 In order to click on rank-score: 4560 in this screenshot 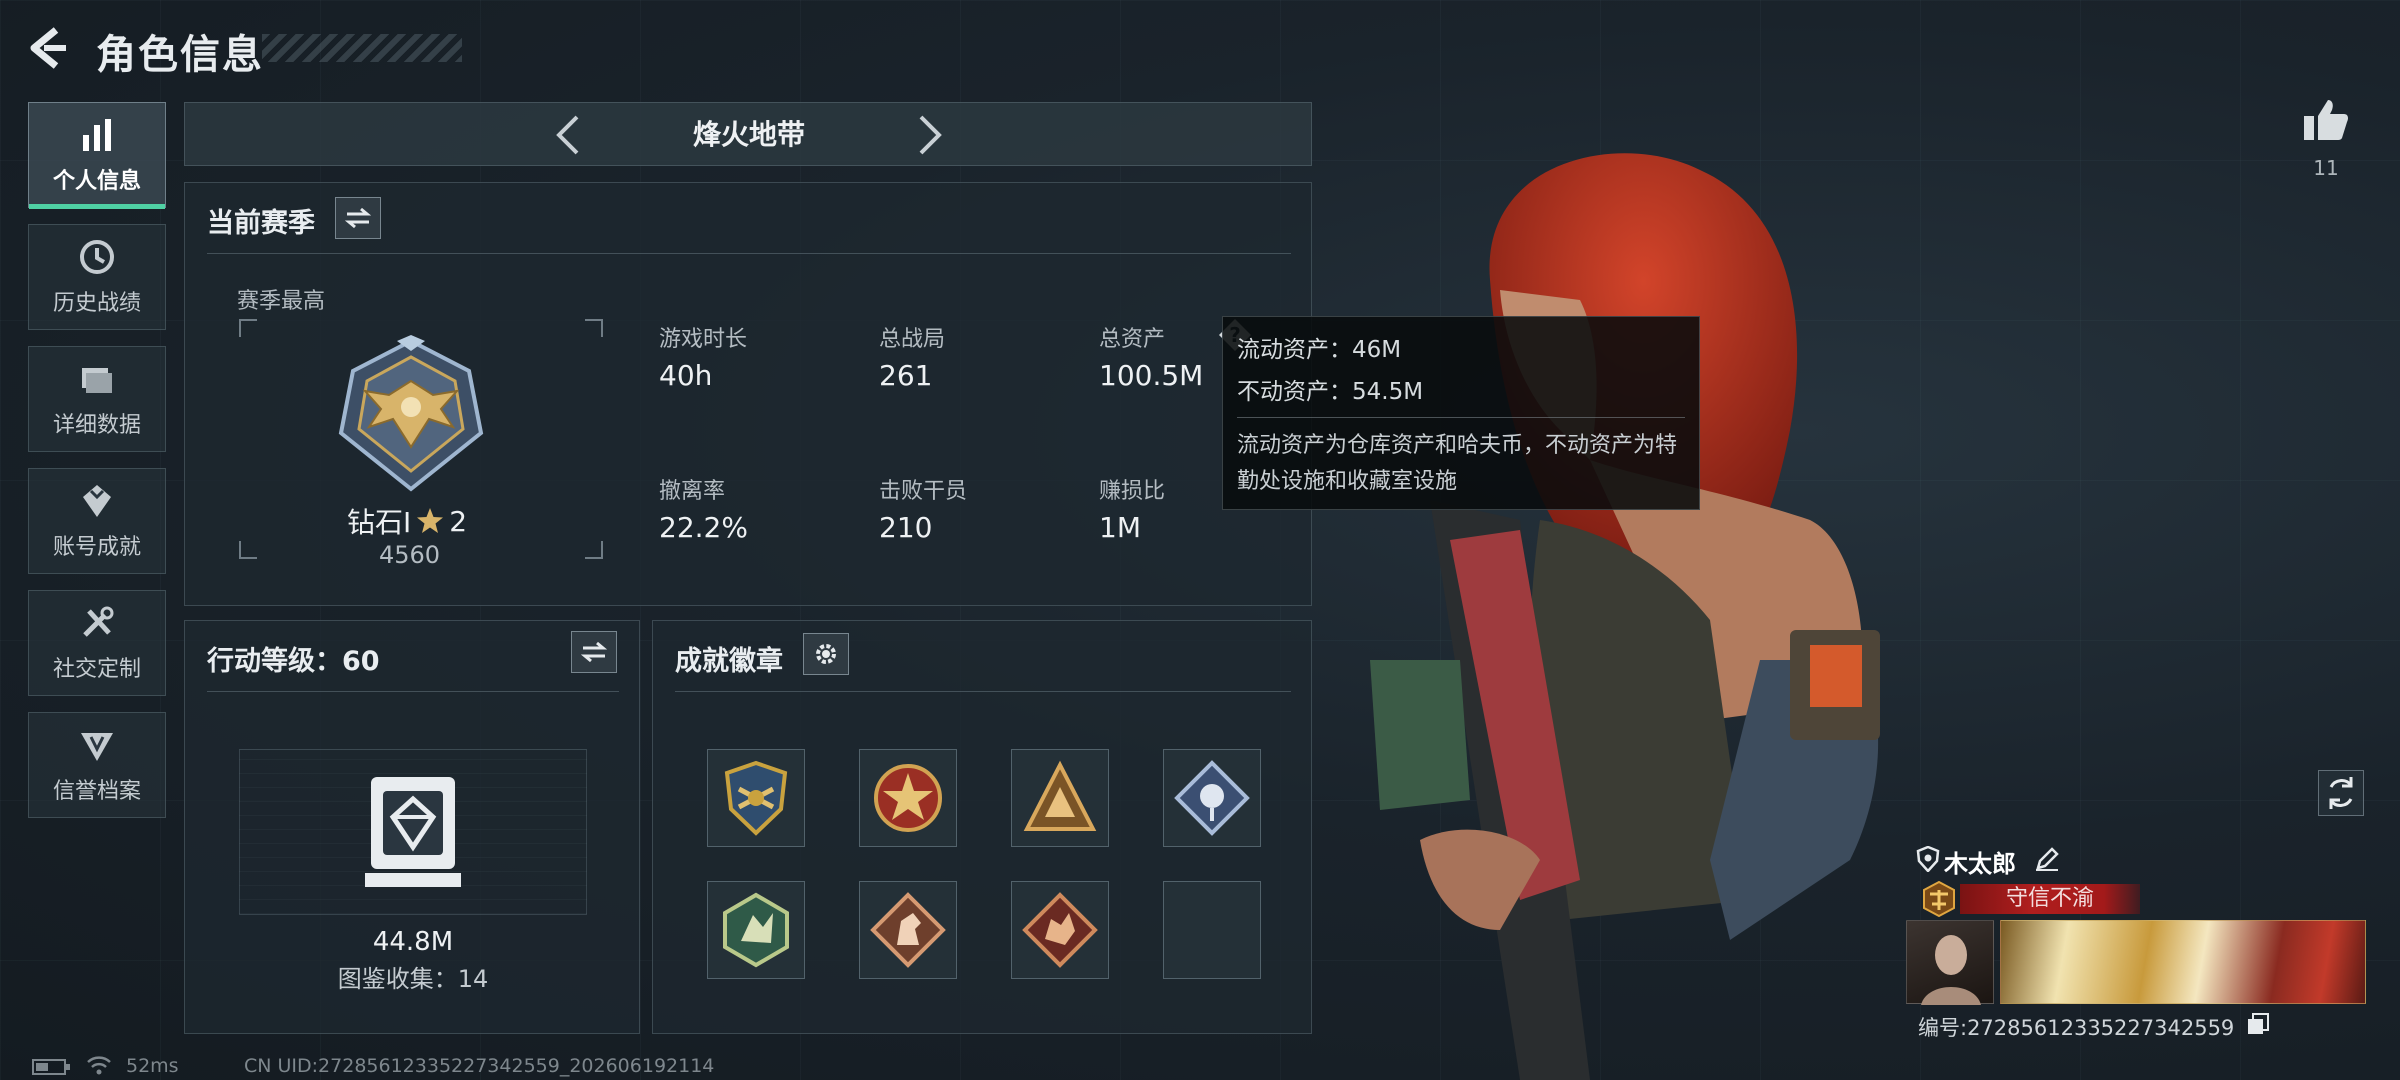, I will do `click(410, 555)`.